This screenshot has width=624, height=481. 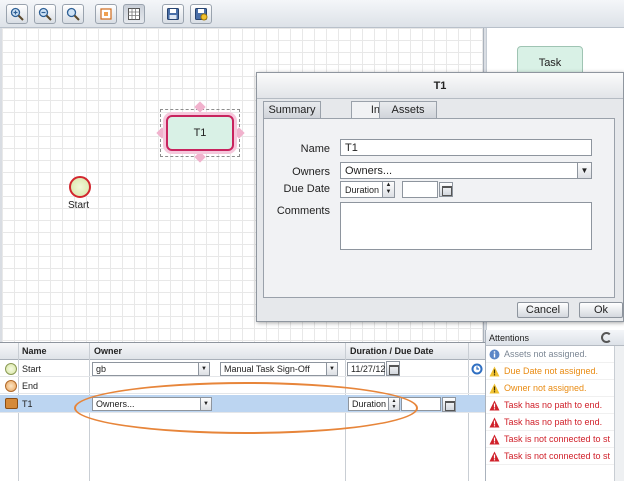 I want to click on info-icon, so click(x=494, y=354).